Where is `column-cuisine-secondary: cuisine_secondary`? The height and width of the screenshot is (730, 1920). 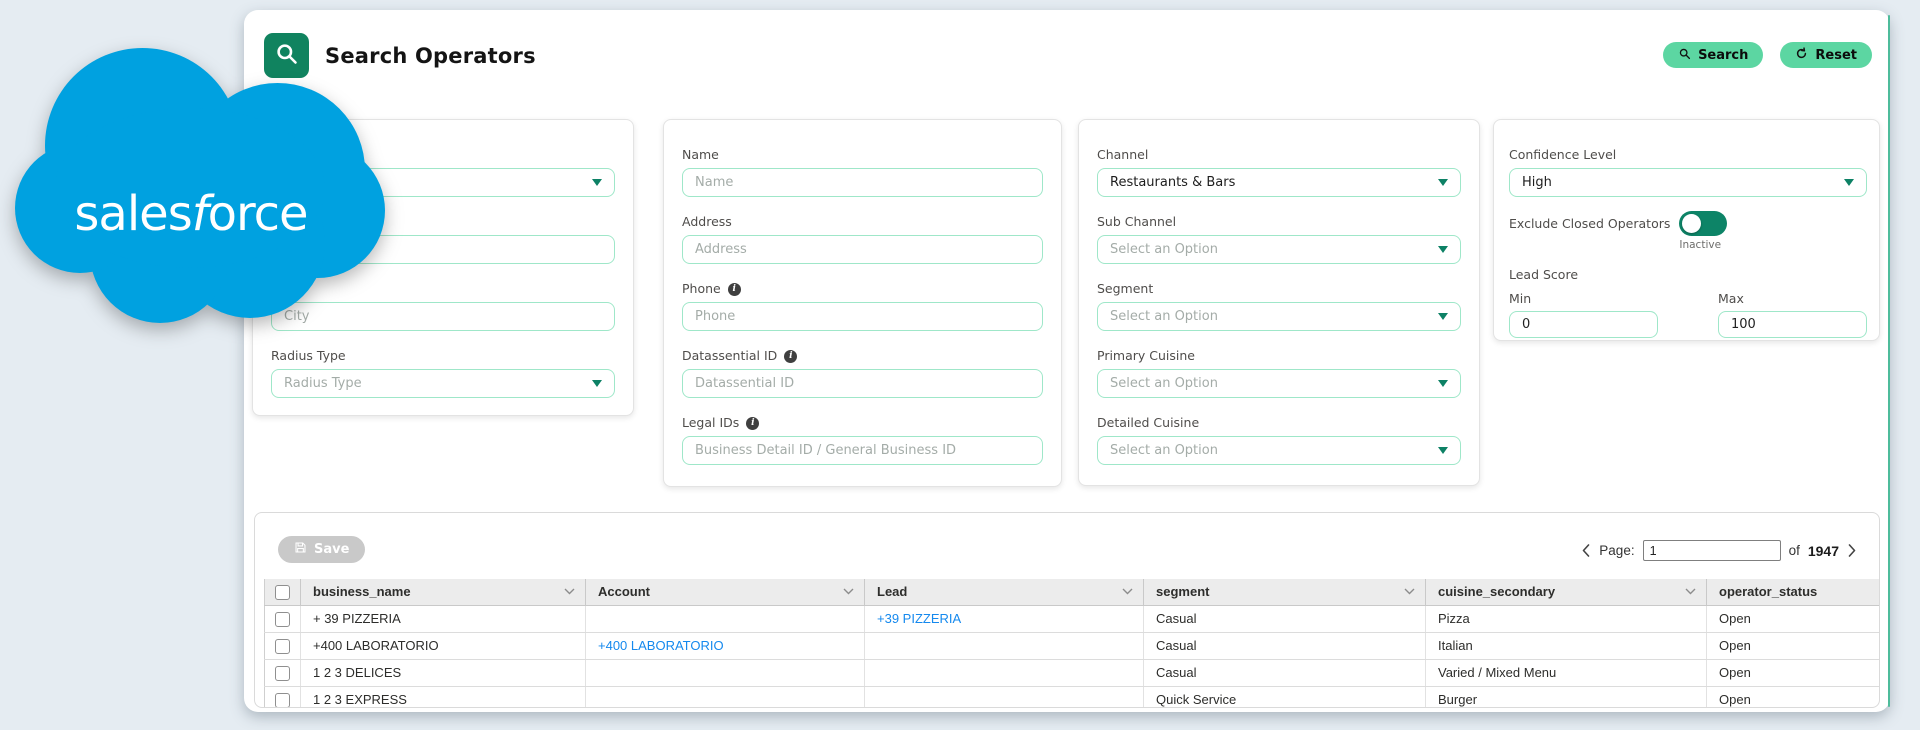
column-cuisine-secondary: cuisine_secondary is located at coordinates (1566, 592).